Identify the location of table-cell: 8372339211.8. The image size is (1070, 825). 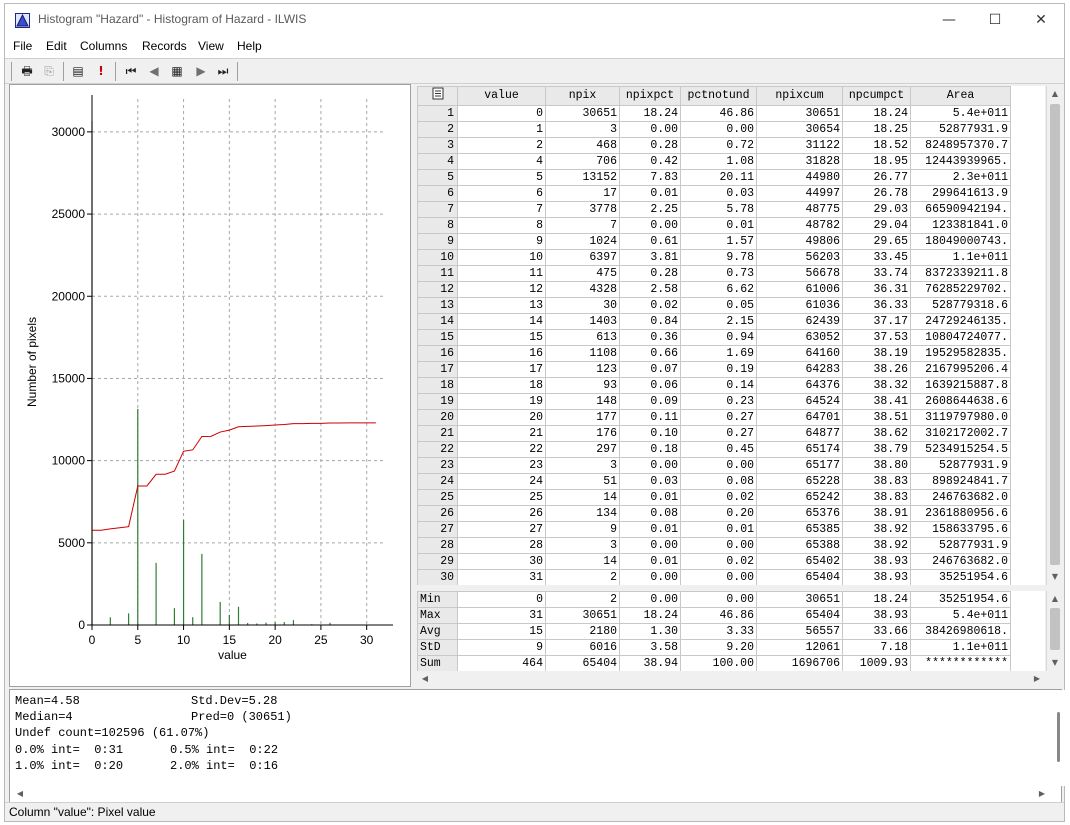
(960, 273).